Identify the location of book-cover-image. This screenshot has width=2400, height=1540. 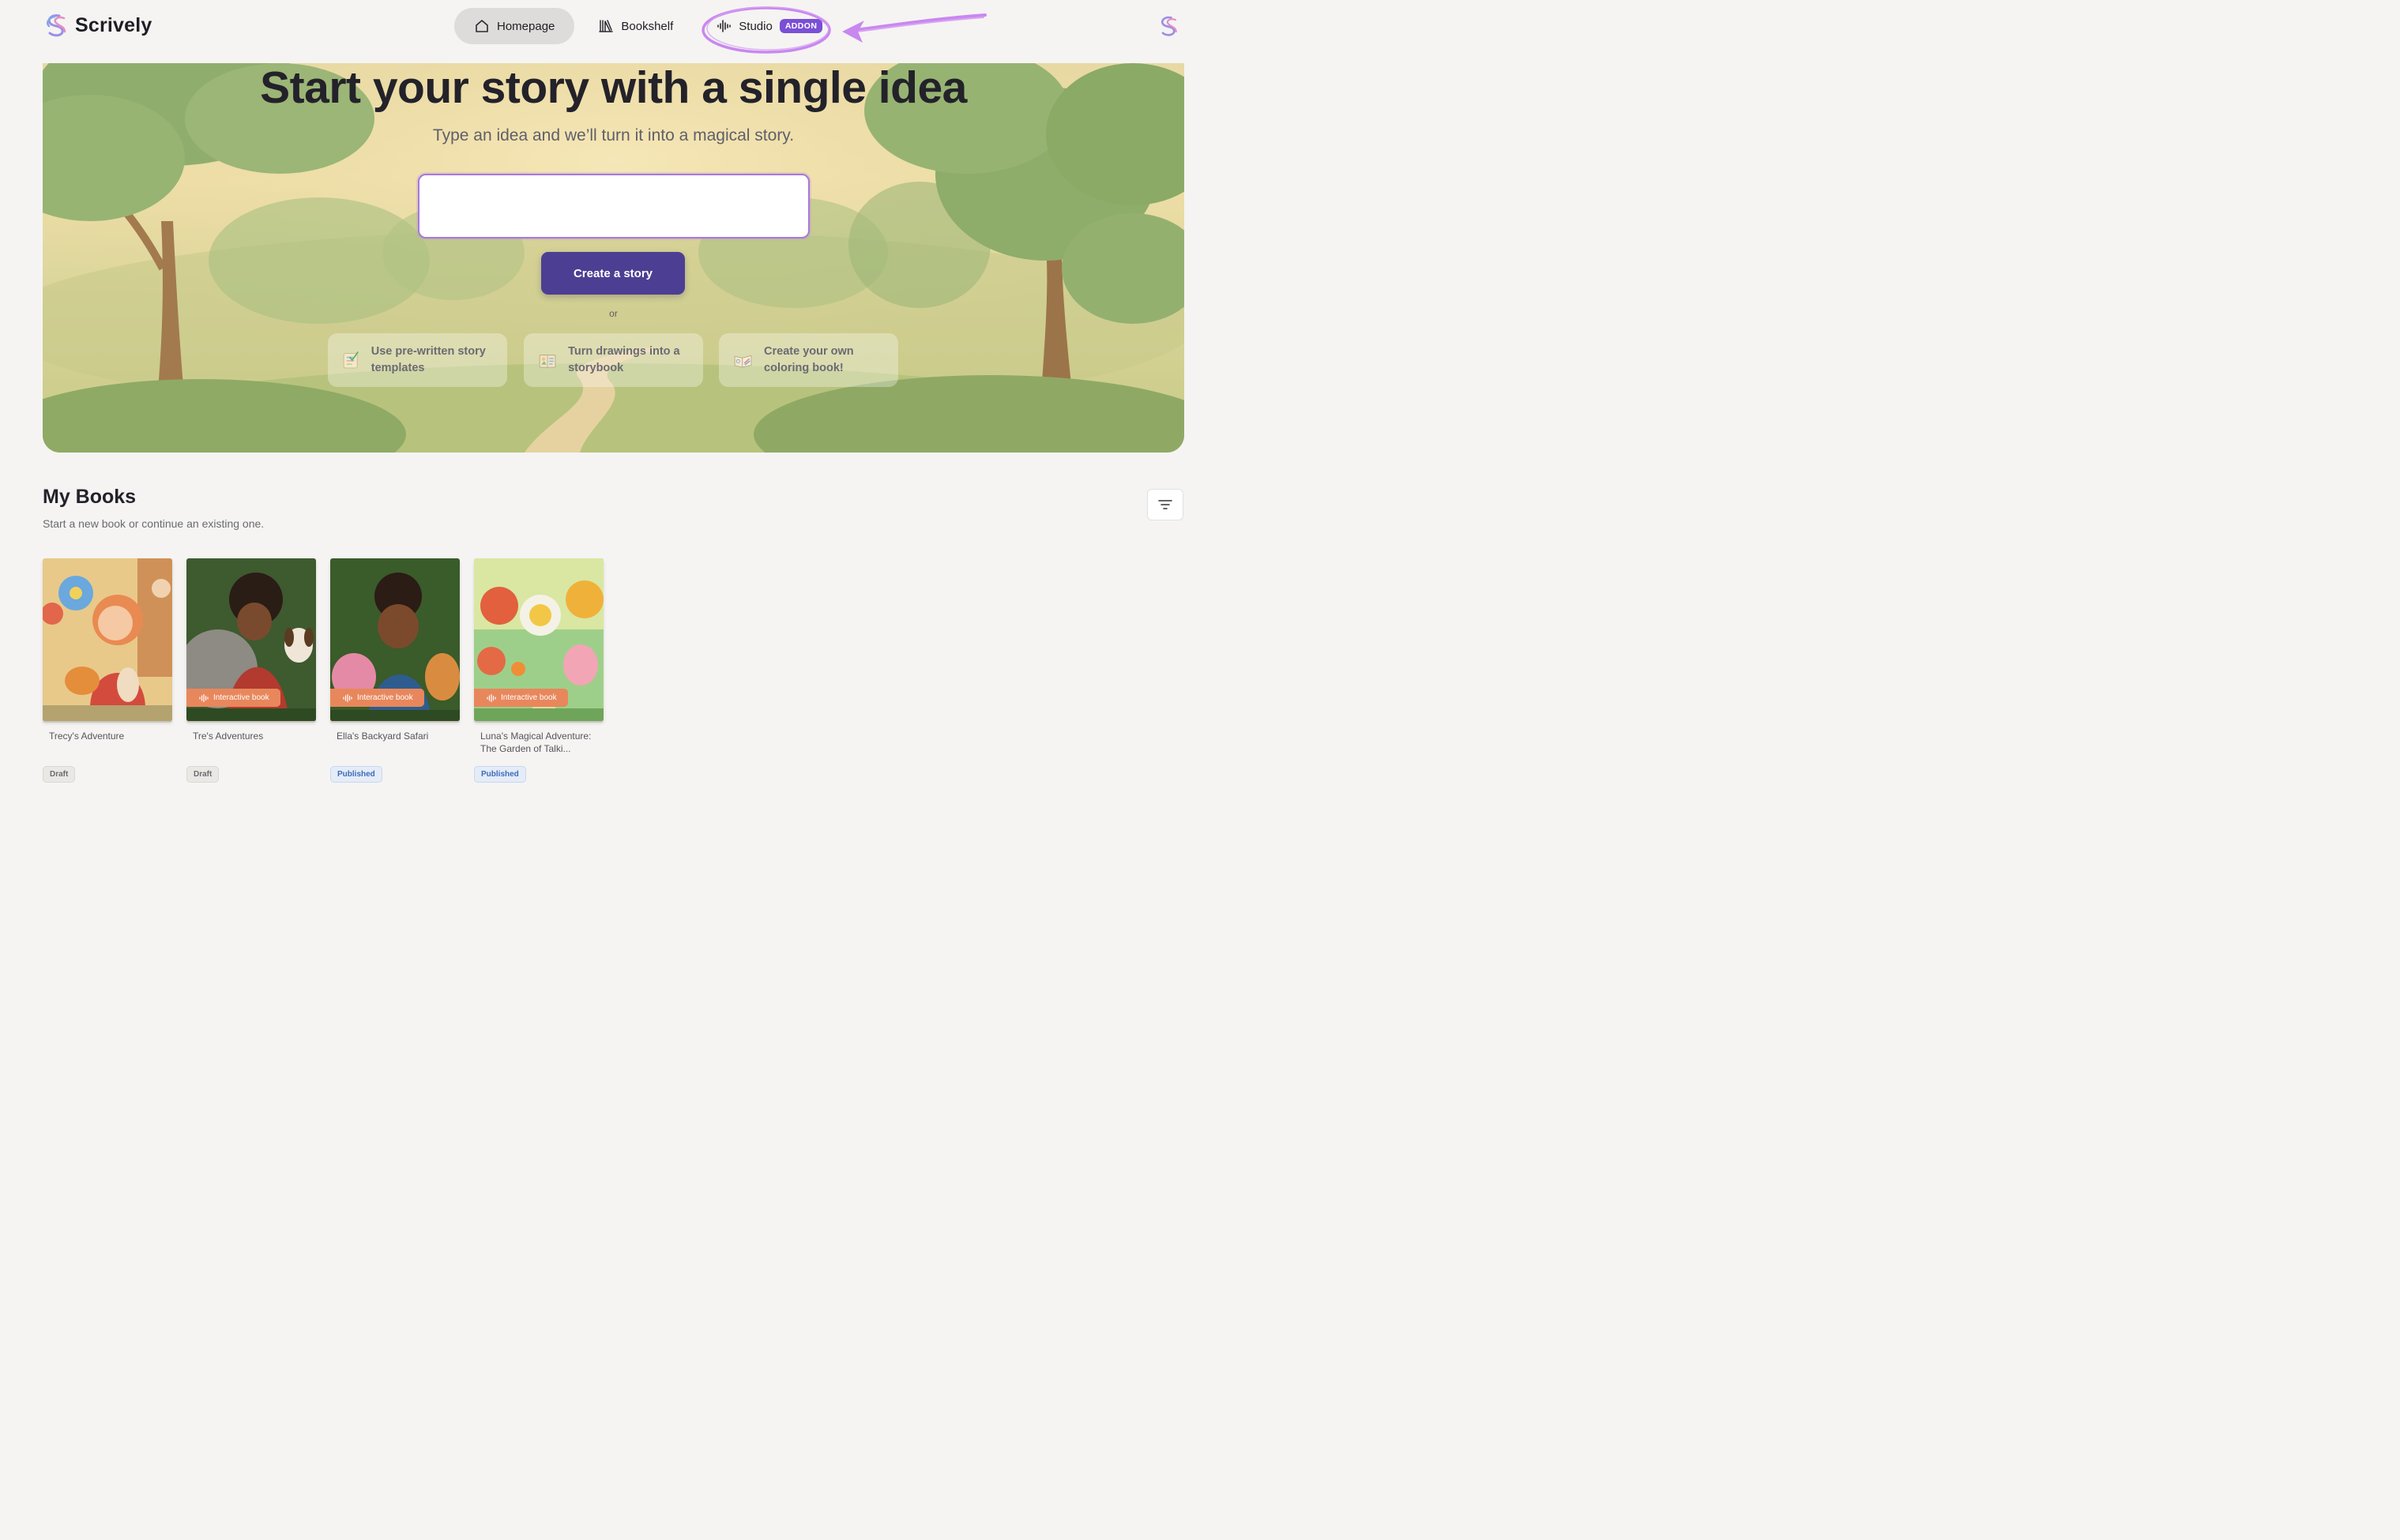
(108, 639).